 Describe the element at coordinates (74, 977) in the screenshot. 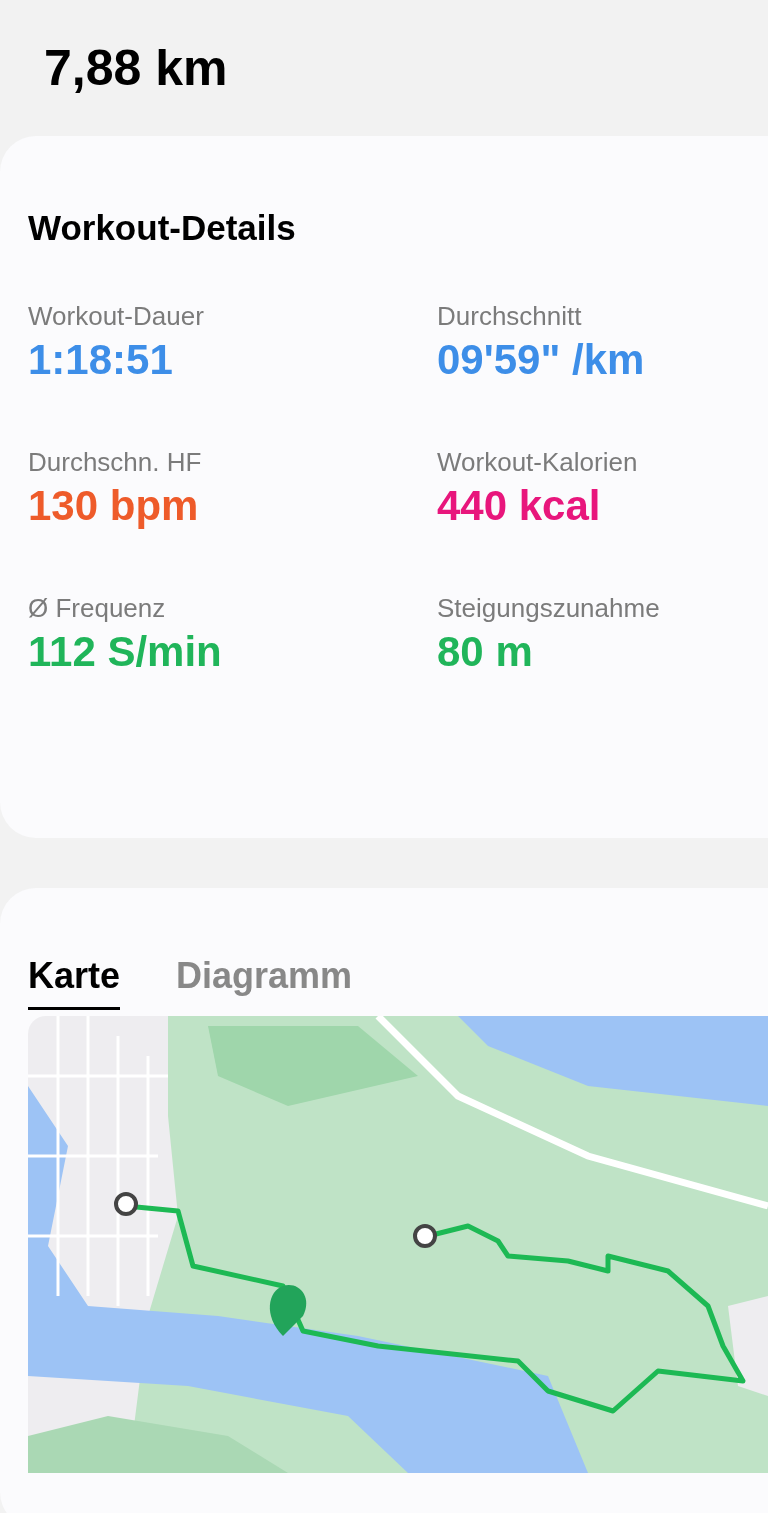

I see `tab: Karte` at that location.